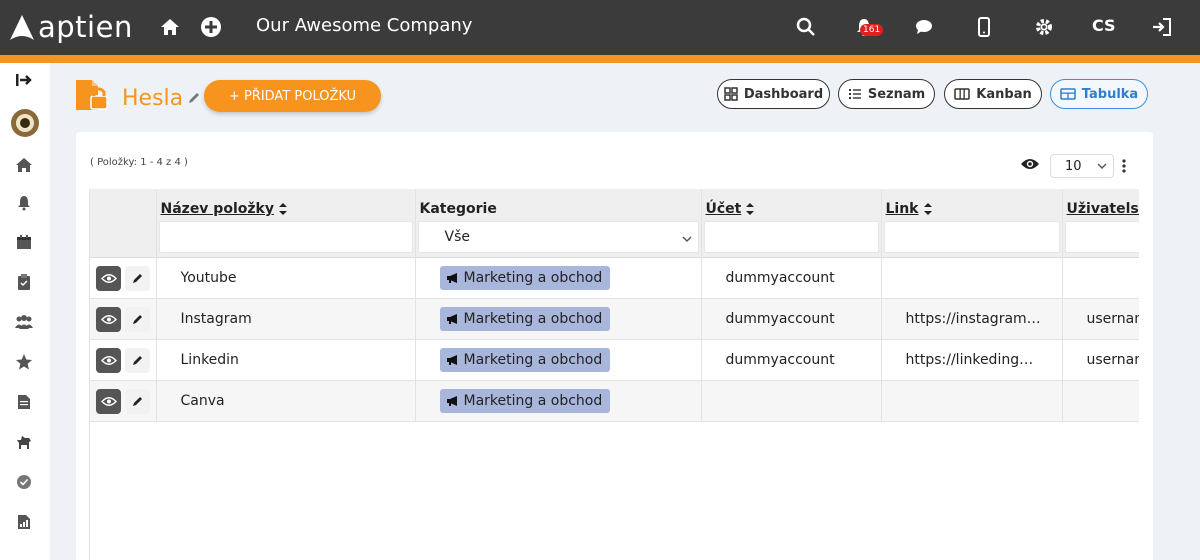 The image size is (1200, 560). Describe the element at coordinates (600, 27) in the screenshot. I see `top-bar: aptien Our Awesome Company 161 CS` at that location.